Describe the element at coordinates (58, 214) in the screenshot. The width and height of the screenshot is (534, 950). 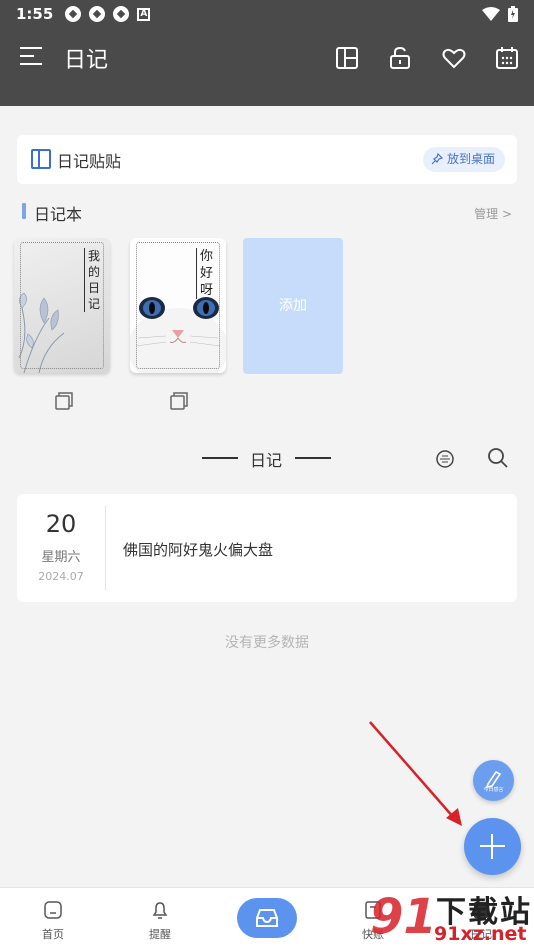
I see `notebooks-title: 日记本` at that location.